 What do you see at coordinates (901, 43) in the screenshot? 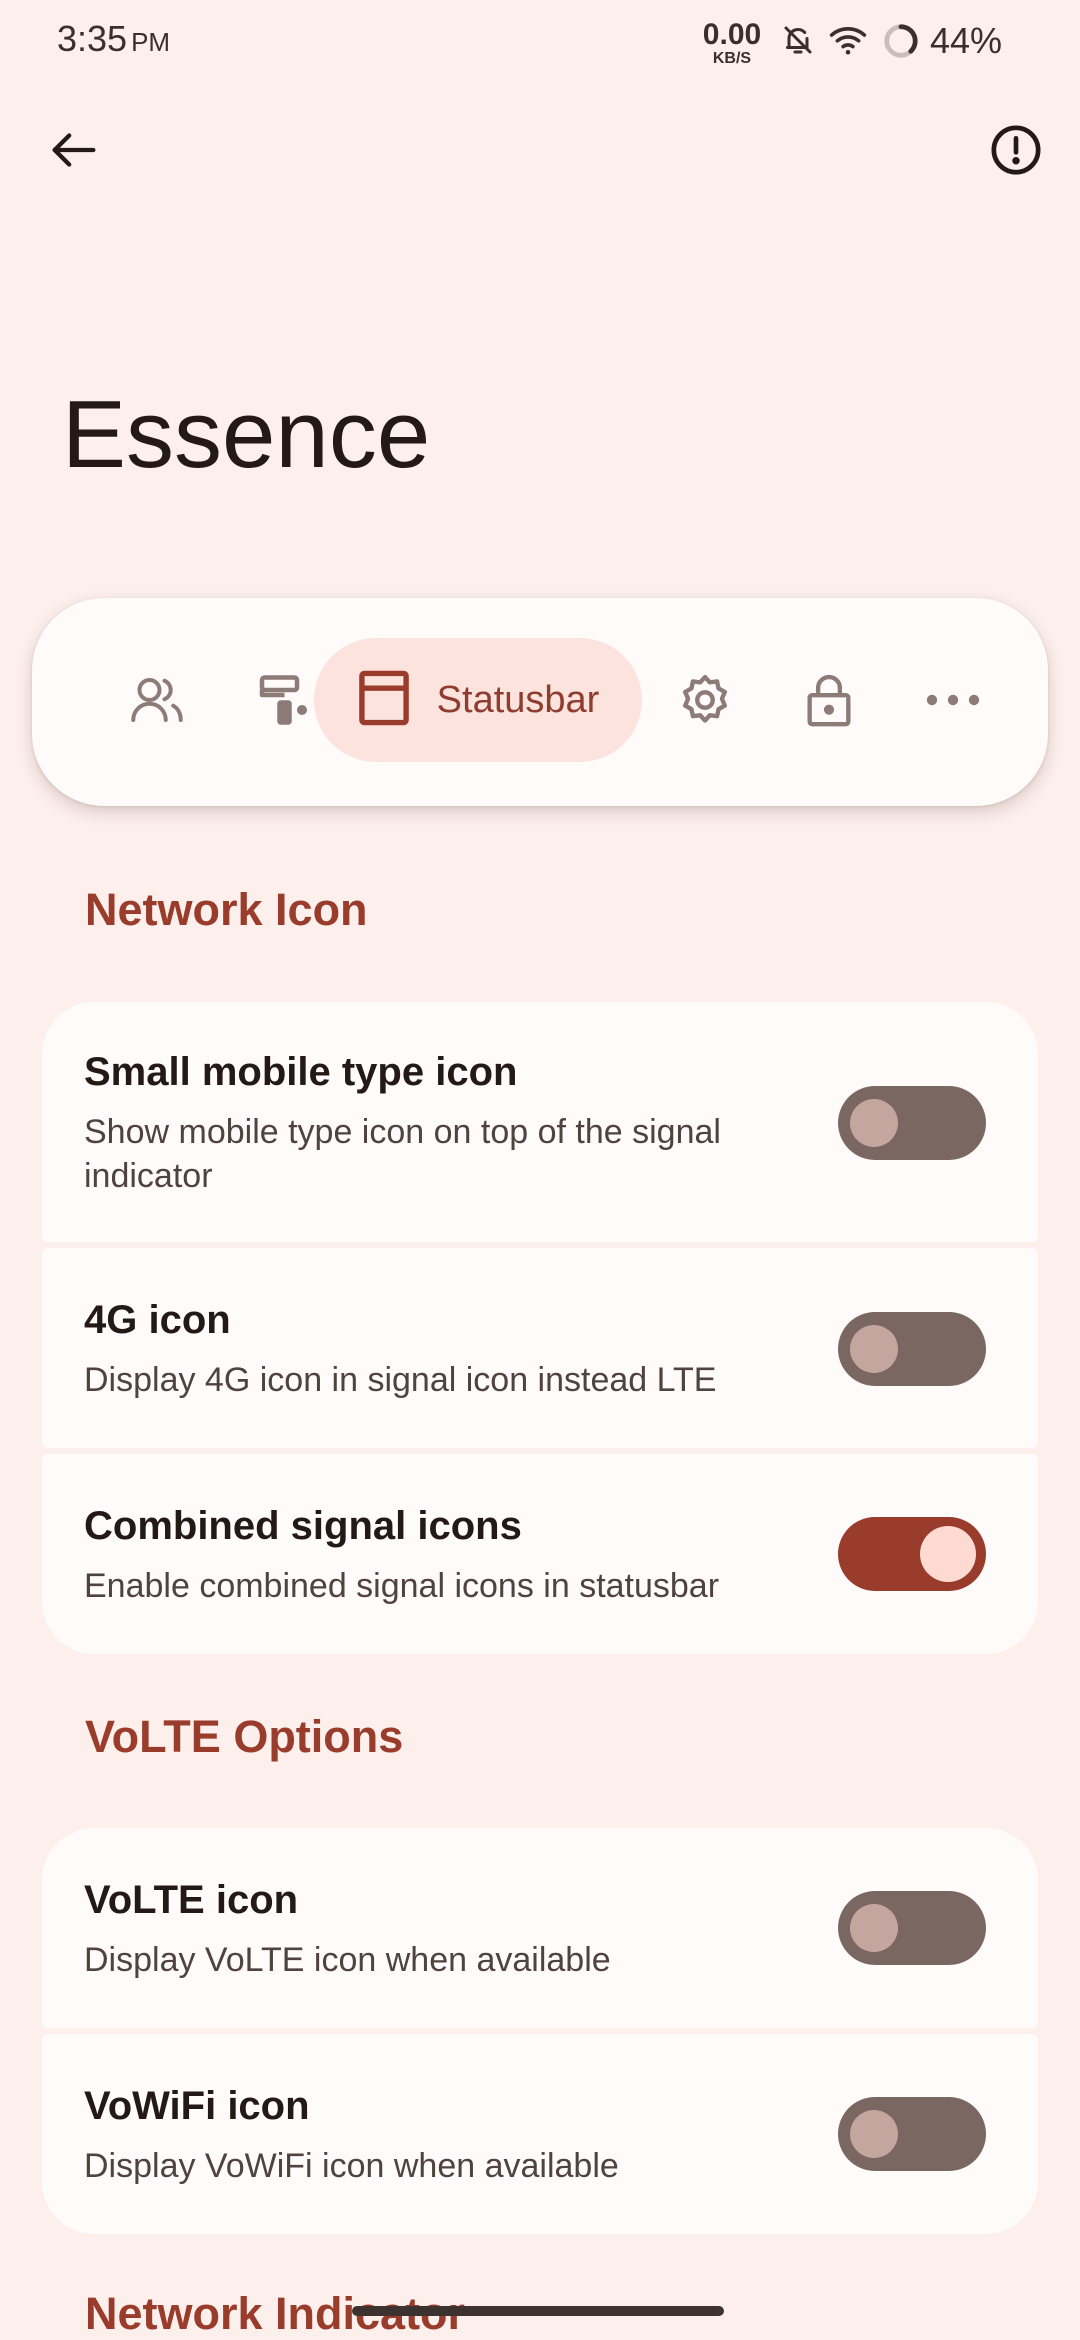
I see `battery-ring-icon` at bounding box center [901, 43].